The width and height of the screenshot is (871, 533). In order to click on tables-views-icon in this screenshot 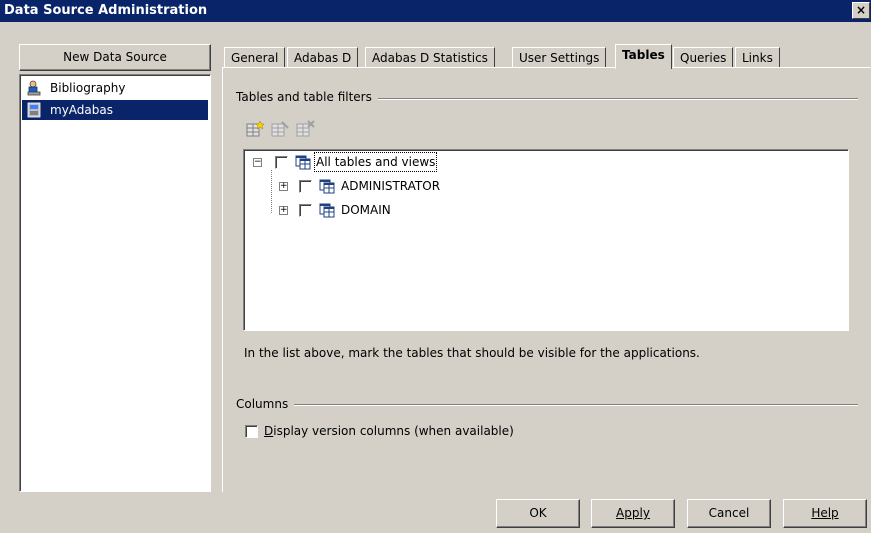, I will do `click(303, 162)`.